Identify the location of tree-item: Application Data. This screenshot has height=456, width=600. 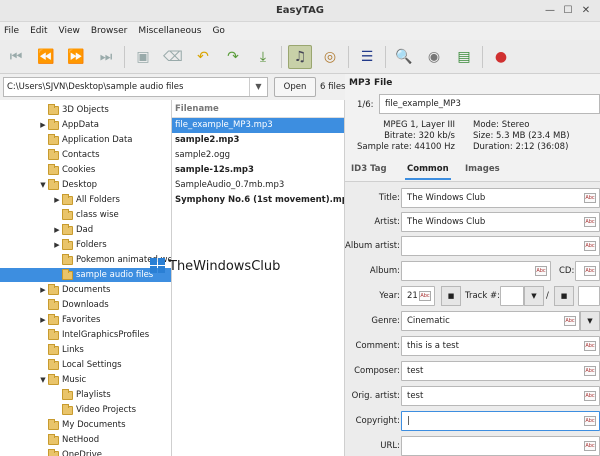
(85, 140).